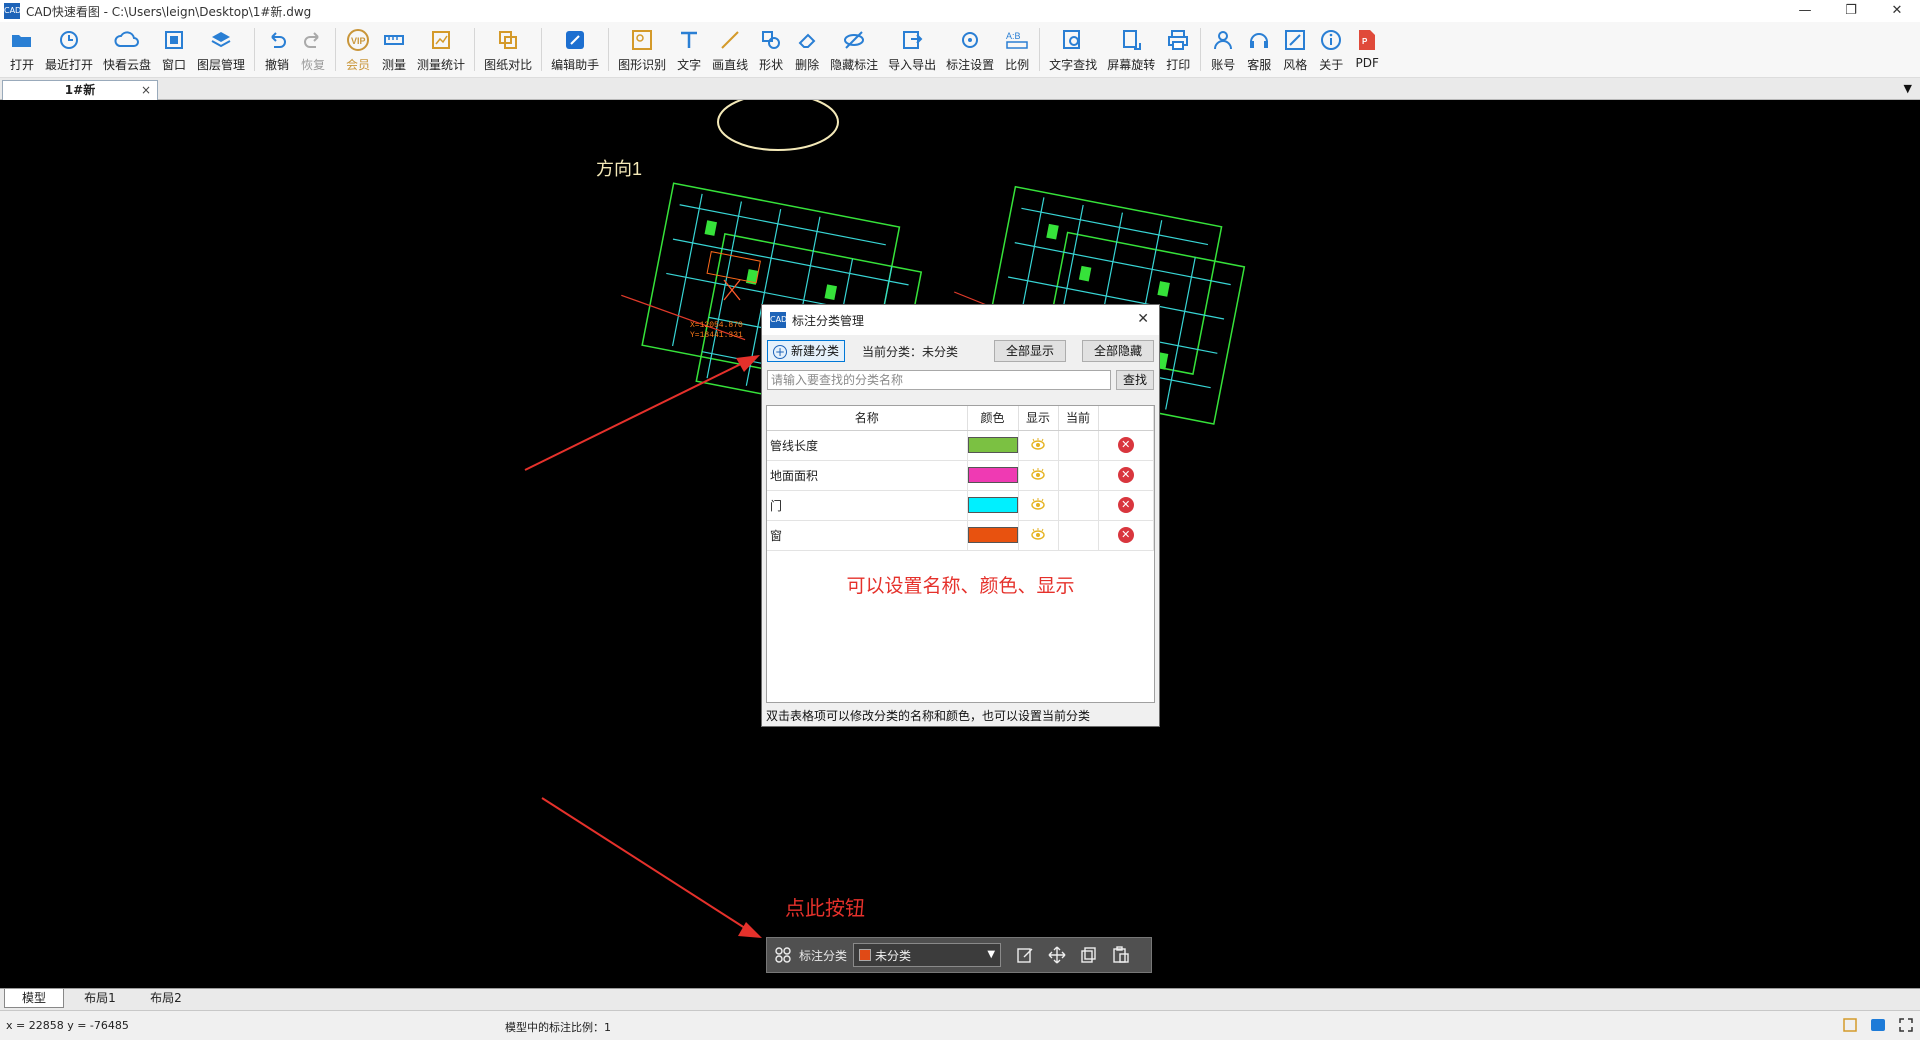  Describe the element at coordinates (358, 49) in the screenshot. I see `toolbar-button-vip: VIP 会员` at that location.